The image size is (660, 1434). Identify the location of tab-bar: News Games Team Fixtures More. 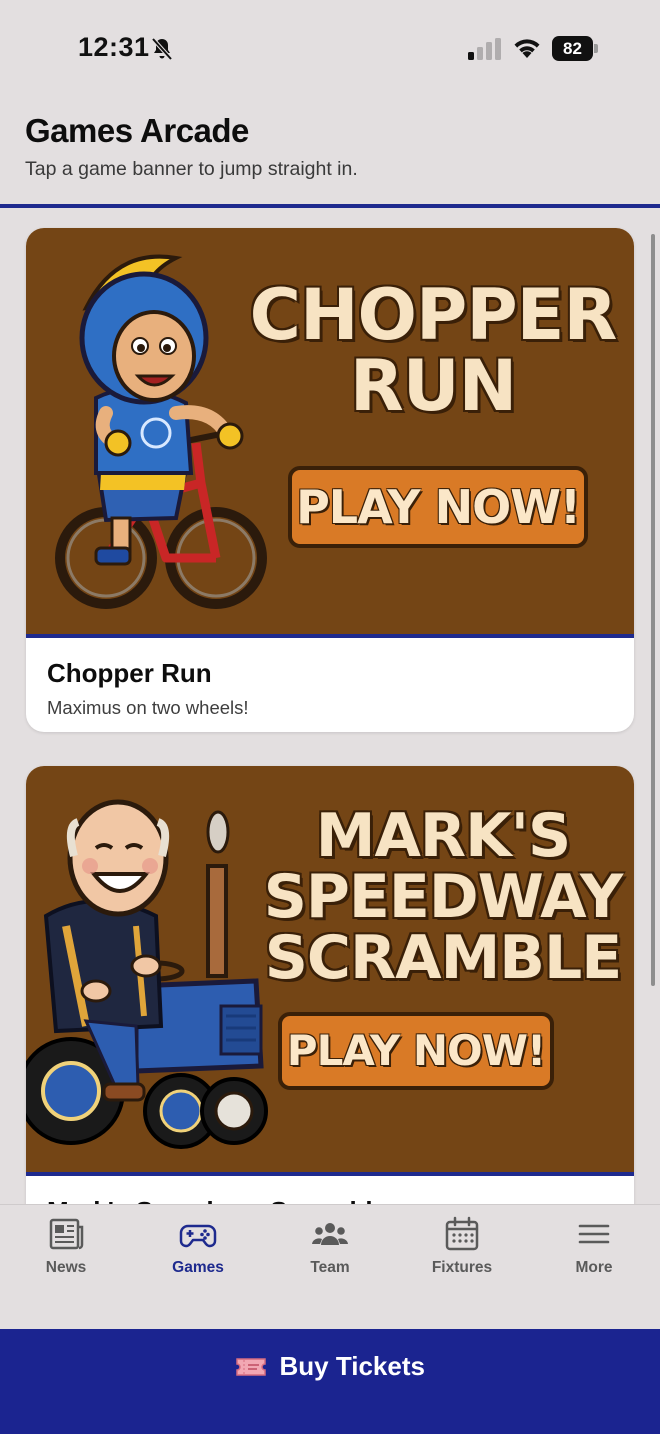
(330, 1266).